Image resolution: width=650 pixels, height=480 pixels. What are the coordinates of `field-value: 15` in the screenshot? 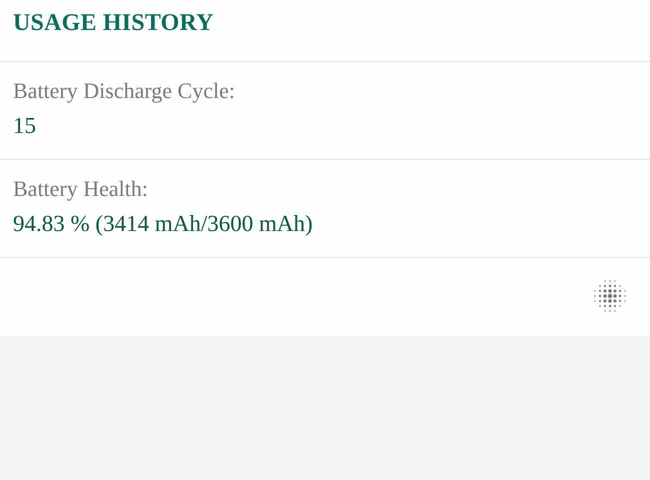 It's located at (25, 126).